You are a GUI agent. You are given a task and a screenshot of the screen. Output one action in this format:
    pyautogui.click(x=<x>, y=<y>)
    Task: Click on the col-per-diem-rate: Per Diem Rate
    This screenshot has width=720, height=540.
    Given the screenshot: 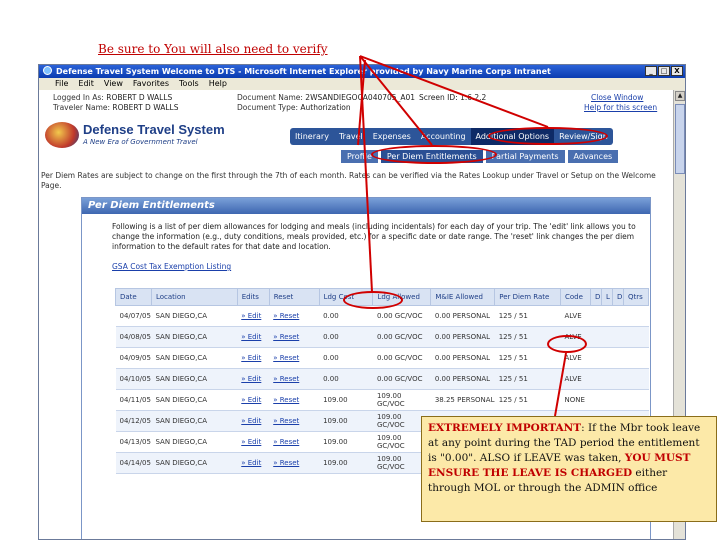 What is the action you would take?
    pyautogui.click(x=528, y=297)
    